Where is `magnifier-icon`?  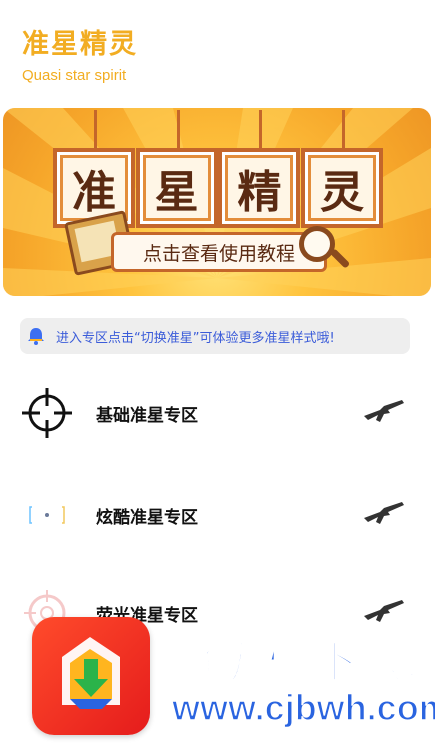
magnifier-icon is located at coordinates (317, 244).